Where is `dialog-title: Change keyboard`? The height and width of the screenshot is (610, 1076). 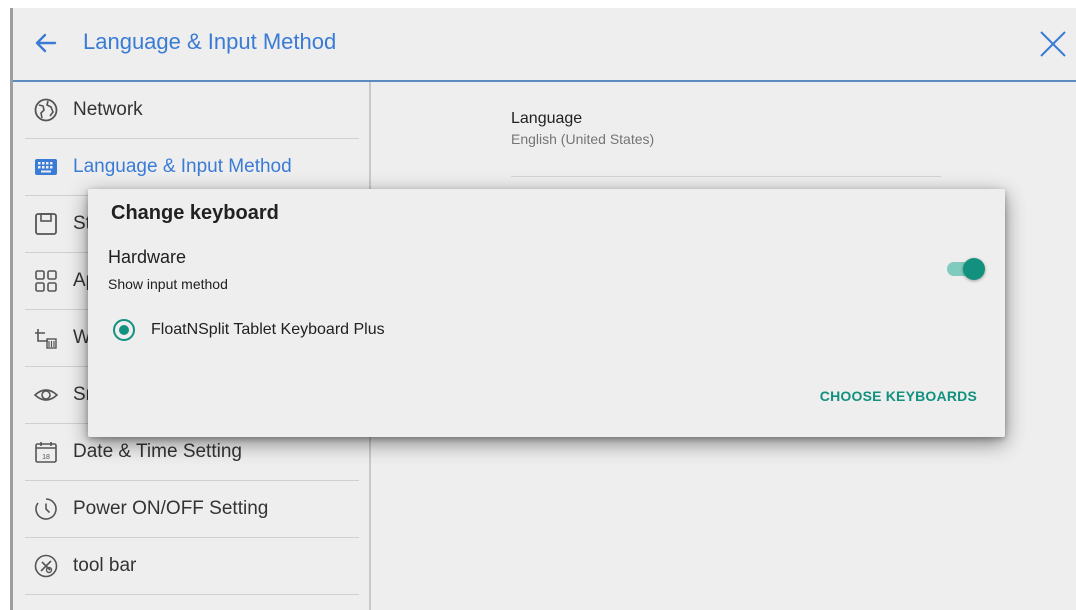
dialog-title: Change keyboard is located at coordinates (195, 213).